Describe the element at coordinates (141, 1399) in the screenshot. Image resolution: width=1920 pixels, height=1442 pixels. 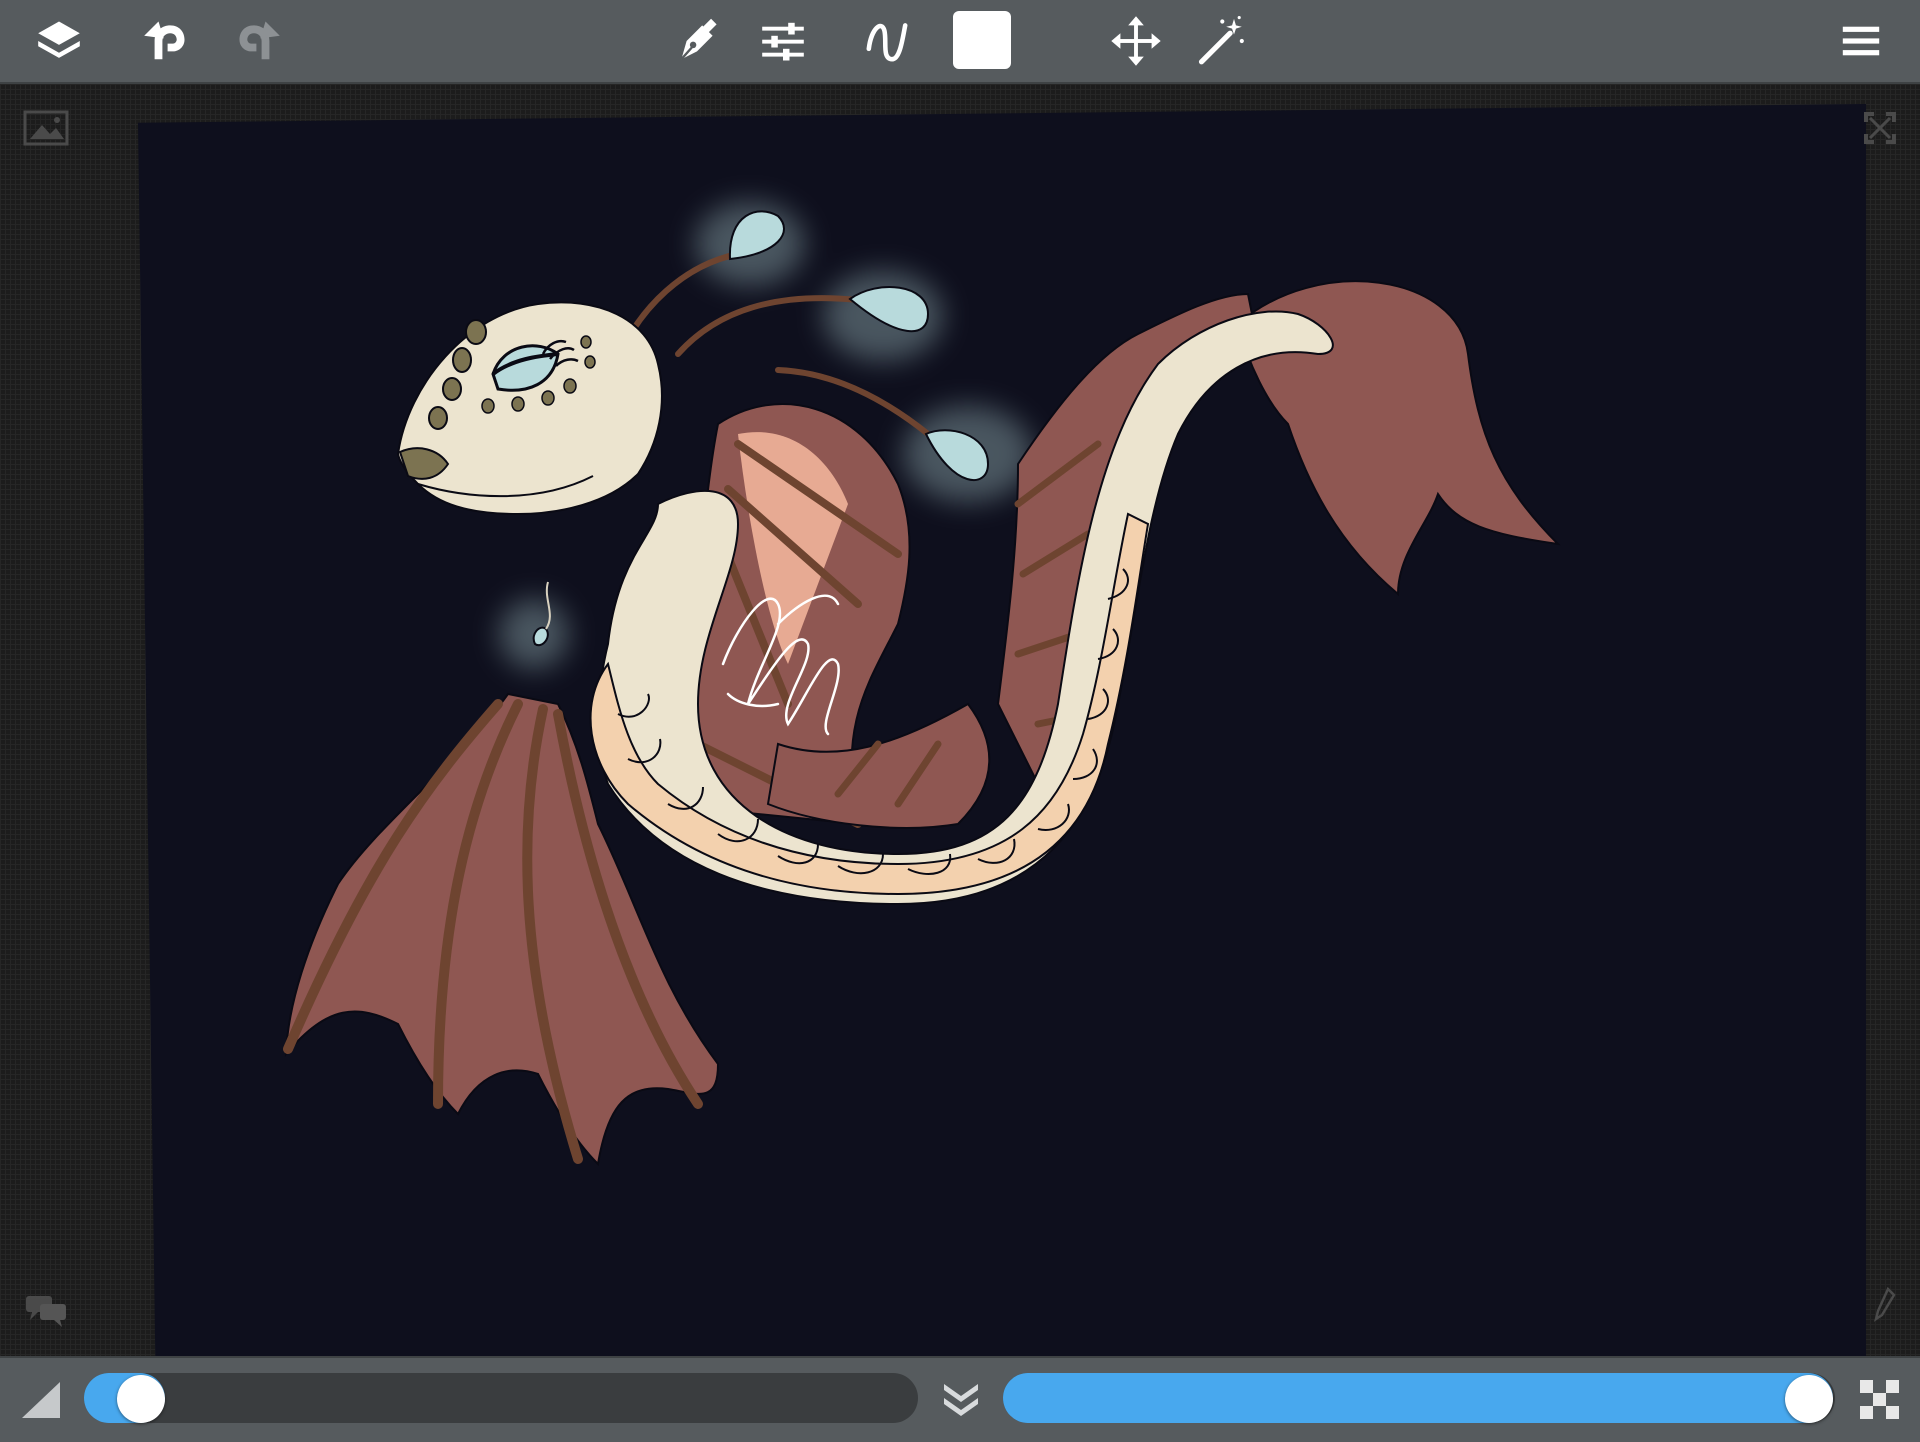
I see `brush-size-slider-handle` at that location.